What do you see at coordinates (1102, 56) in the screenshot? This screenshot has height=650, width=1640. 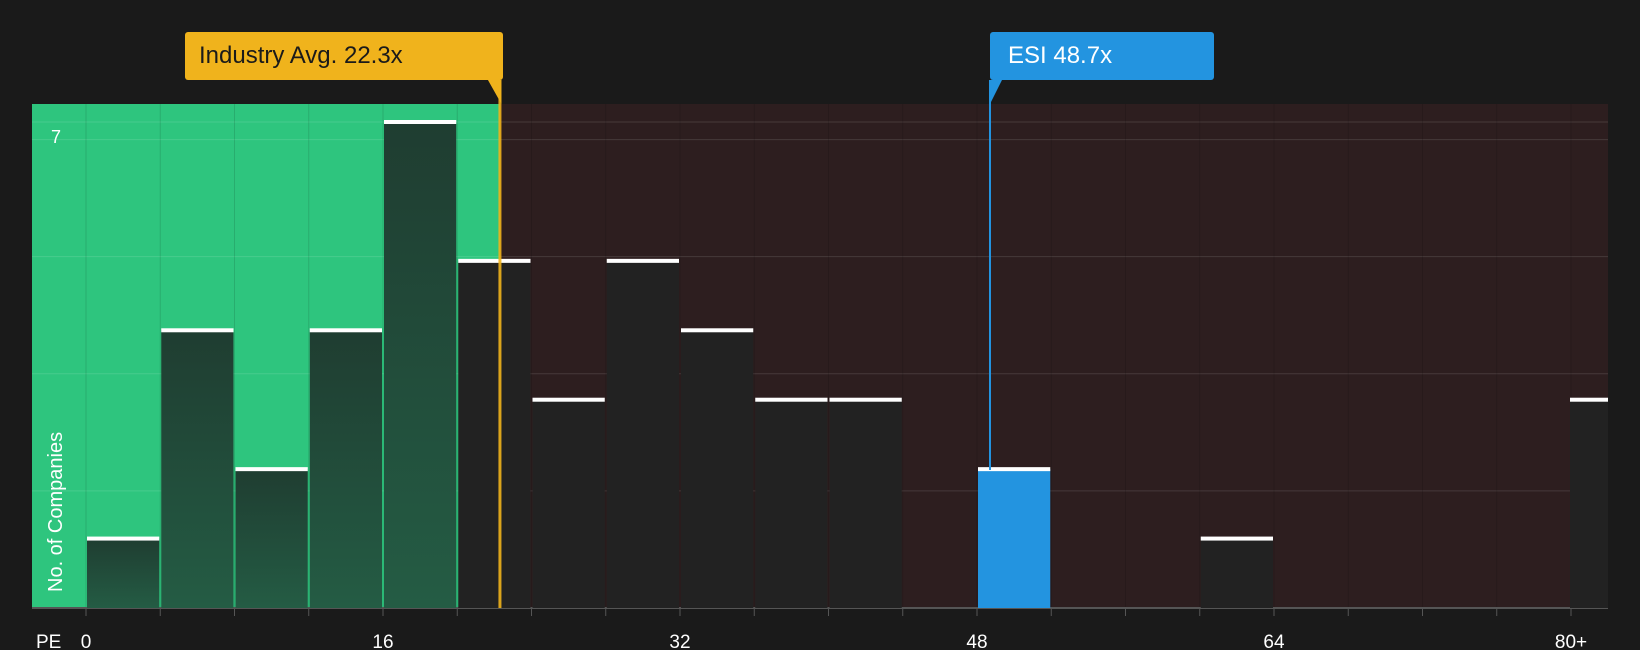 I see `esi-value-callout: ESI 48.7x` at bounding box center [1102, 56].